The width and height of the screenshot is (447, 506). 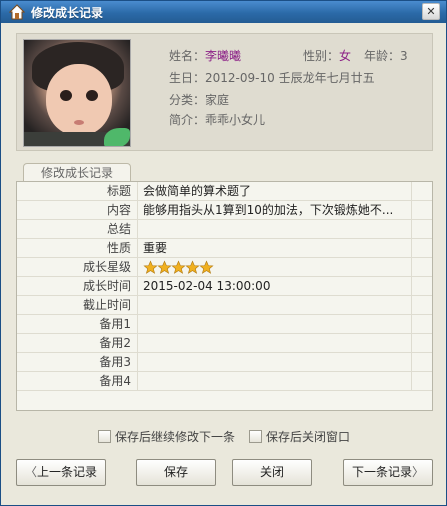 I want to click on row-label: 性质, so click(x=77, y=248).